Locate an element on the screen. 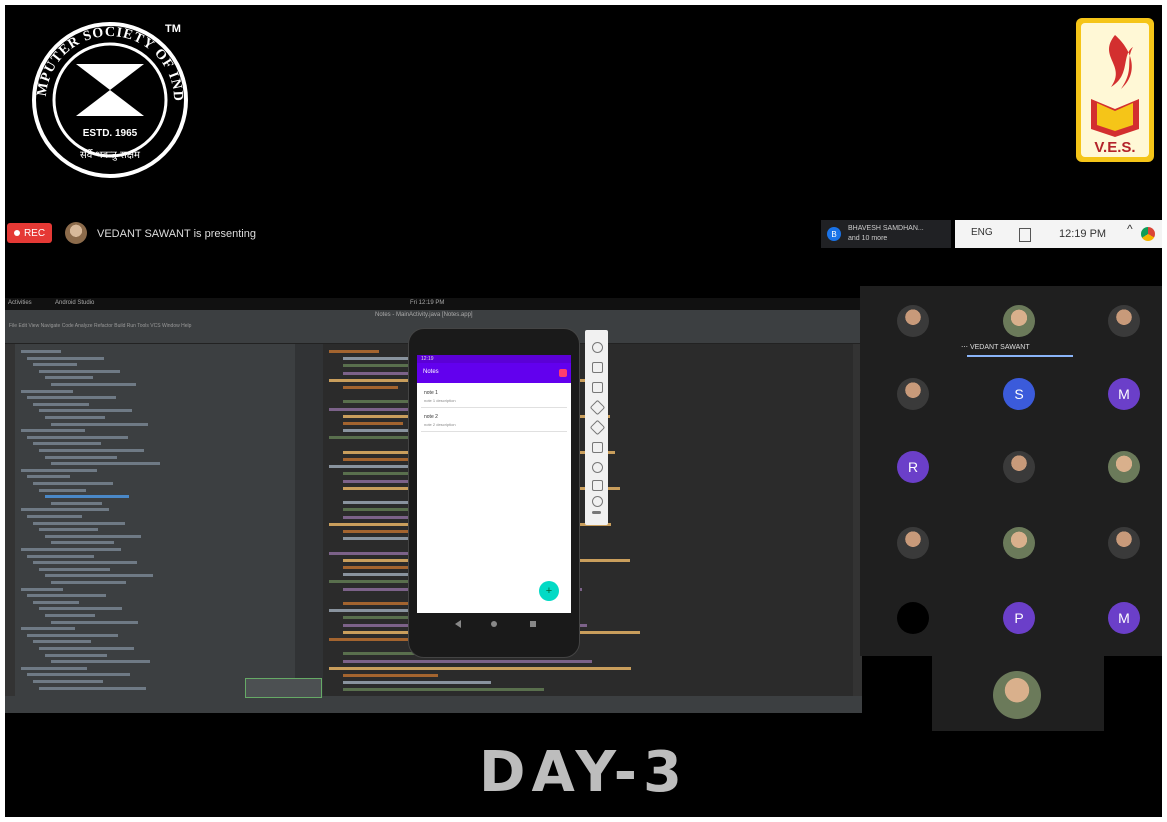 The height and width of the screenshot is (822, 1167). participant-tile-active is located at coordinates (1019, 321).